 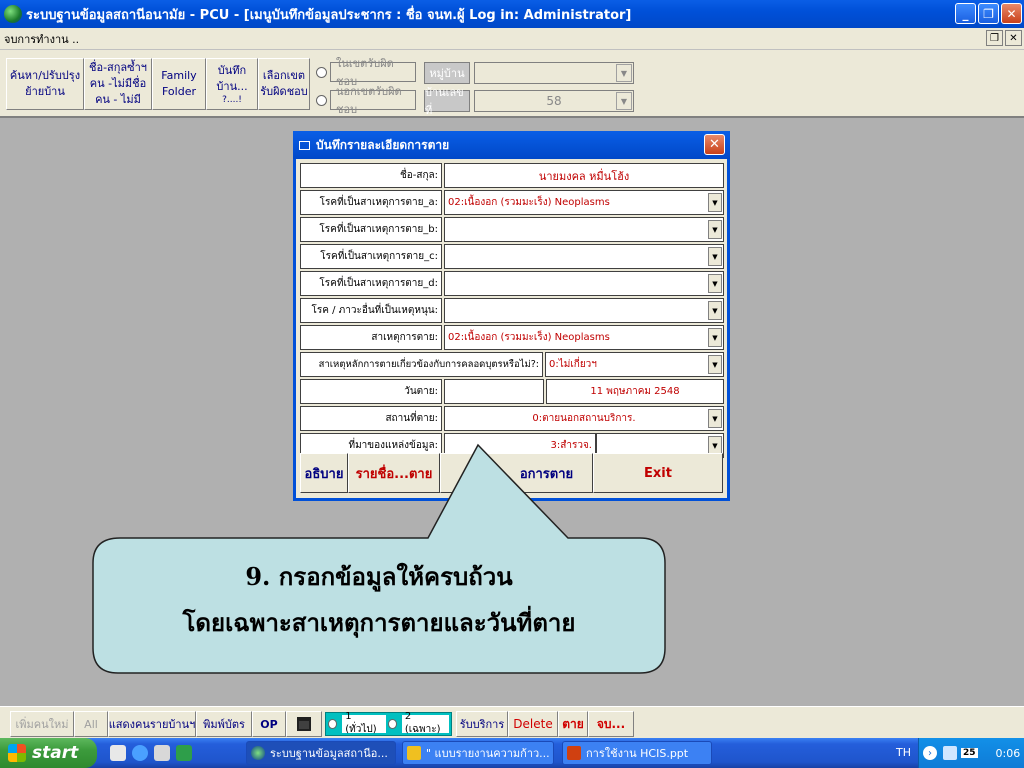 What do you see at coordinates (1011, 13) in the screenshot?
I see `close-button: ✕` at bounding box center [1011, 13].